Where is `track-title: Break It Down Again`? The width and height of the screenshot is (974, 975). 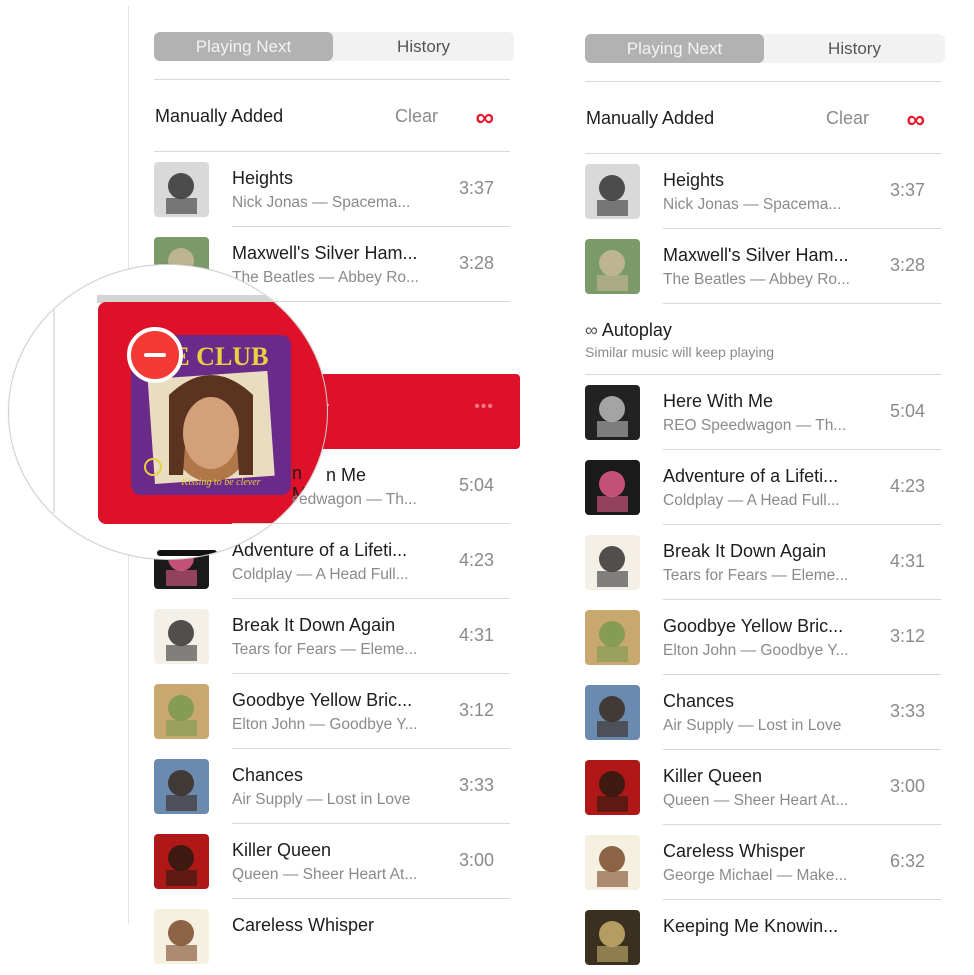 track-title: Break It Down Again is located at coordinates (314, 625).